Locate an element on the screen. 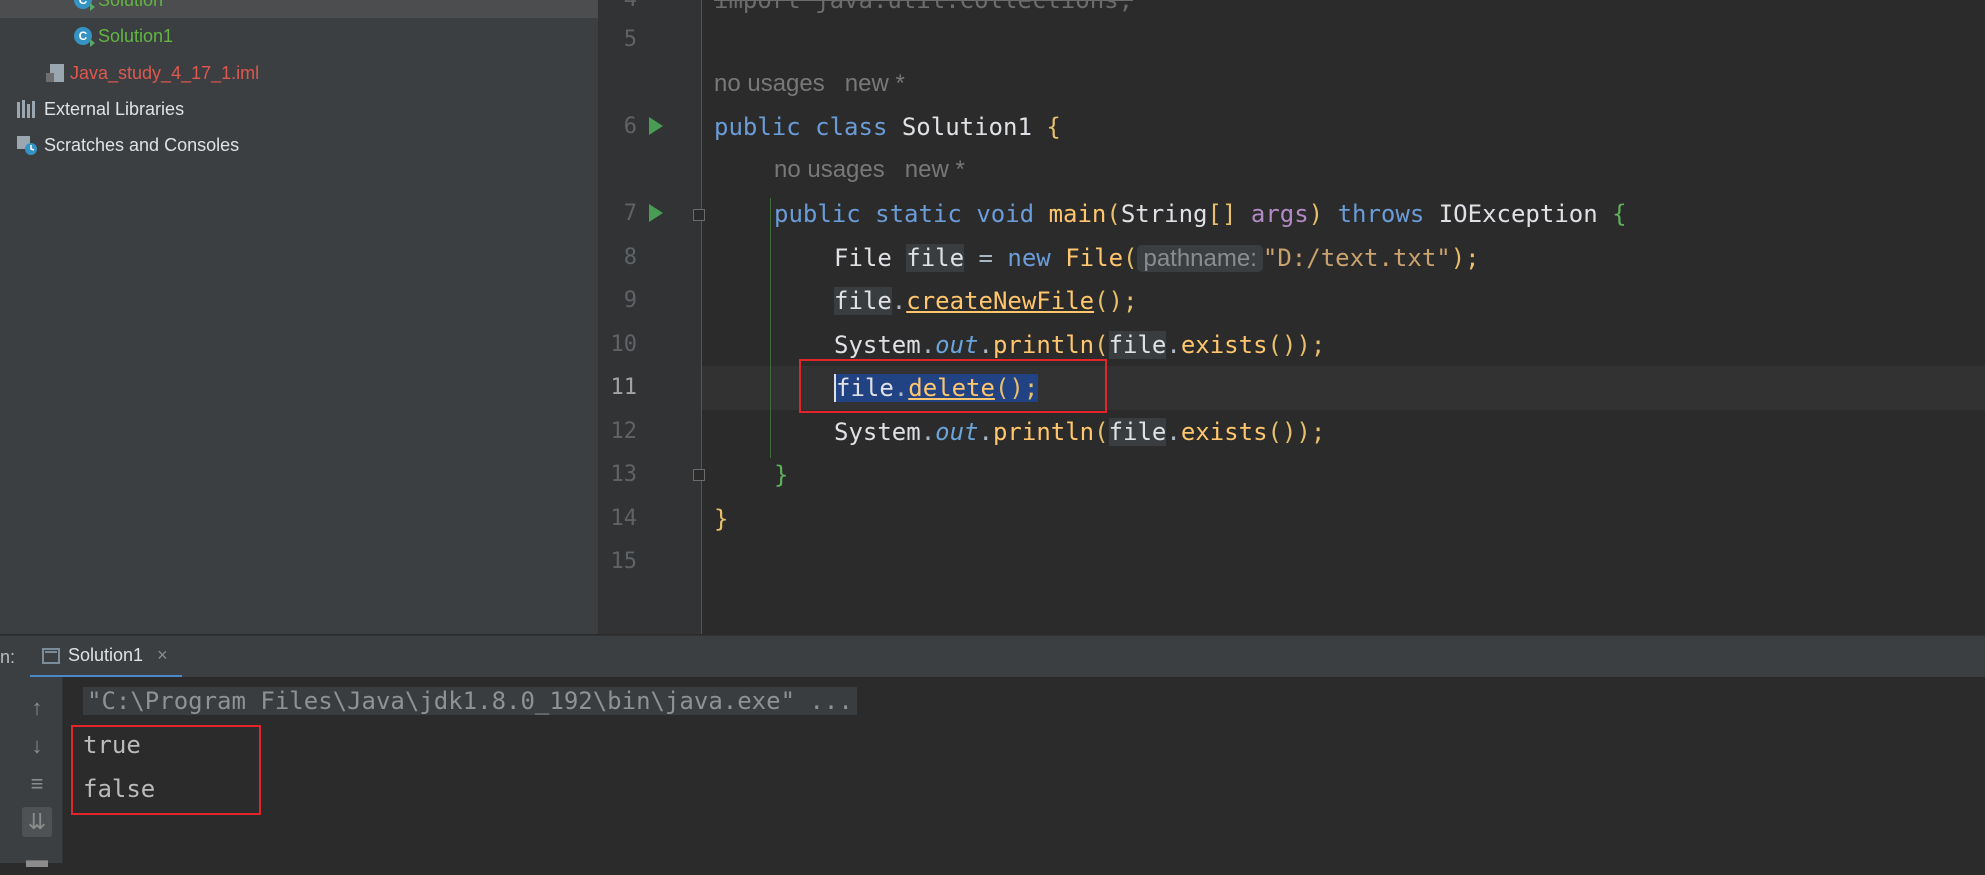 The image size is (1985, 875). console-icon is located at coordinates (51, 655).